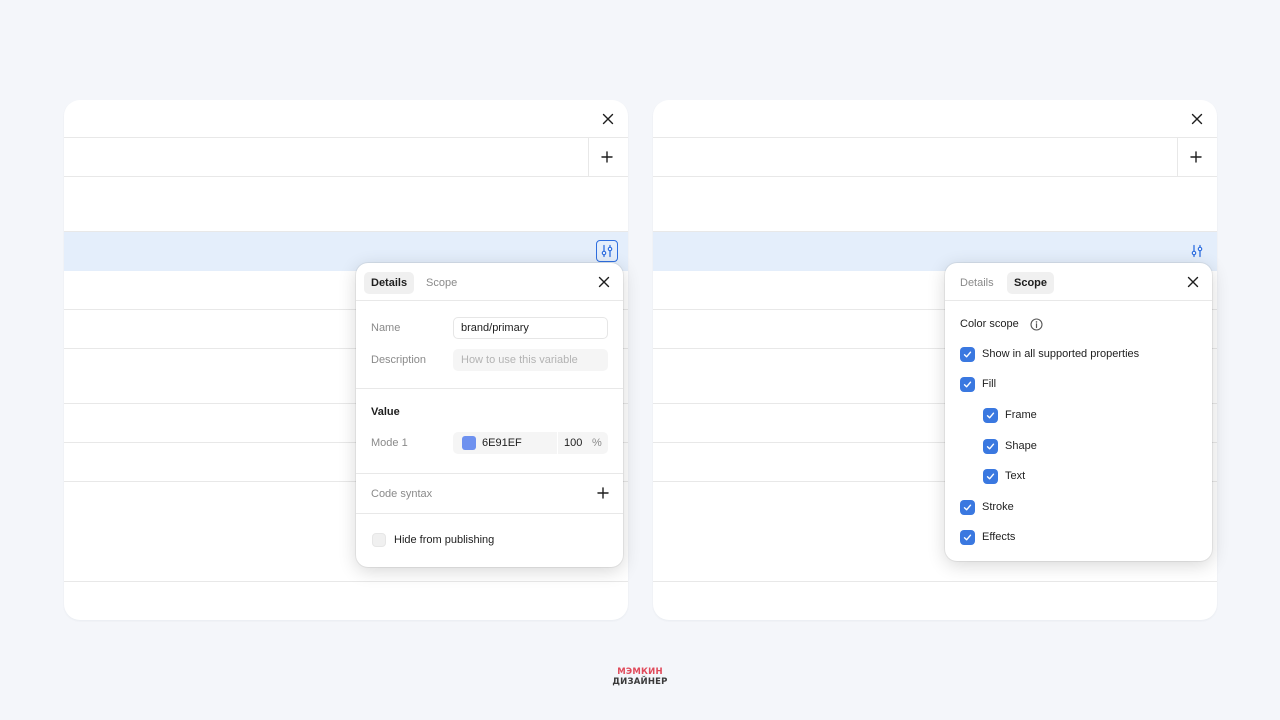 The image size is (1280, 720). What do you see at coordinates (1021, 446) in the screenshot?
I see `option-label: Shape` at bounding box center [1021, 446].